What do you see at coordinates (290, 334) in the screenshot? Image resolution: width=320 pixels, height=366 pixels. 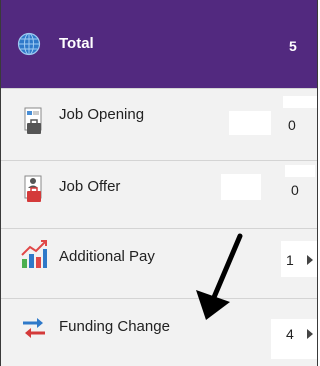 I see `funding-change-count: 4` at bounding box center [290, 334].